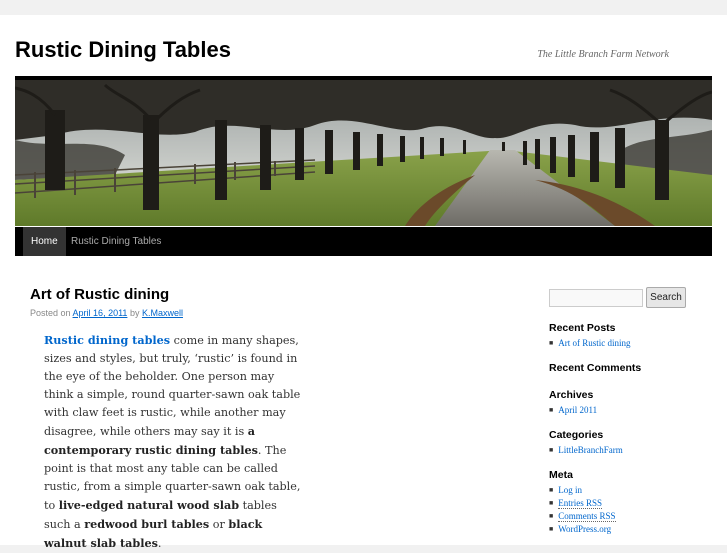  I want to click on meta-title: Meta, so click(561, 475).